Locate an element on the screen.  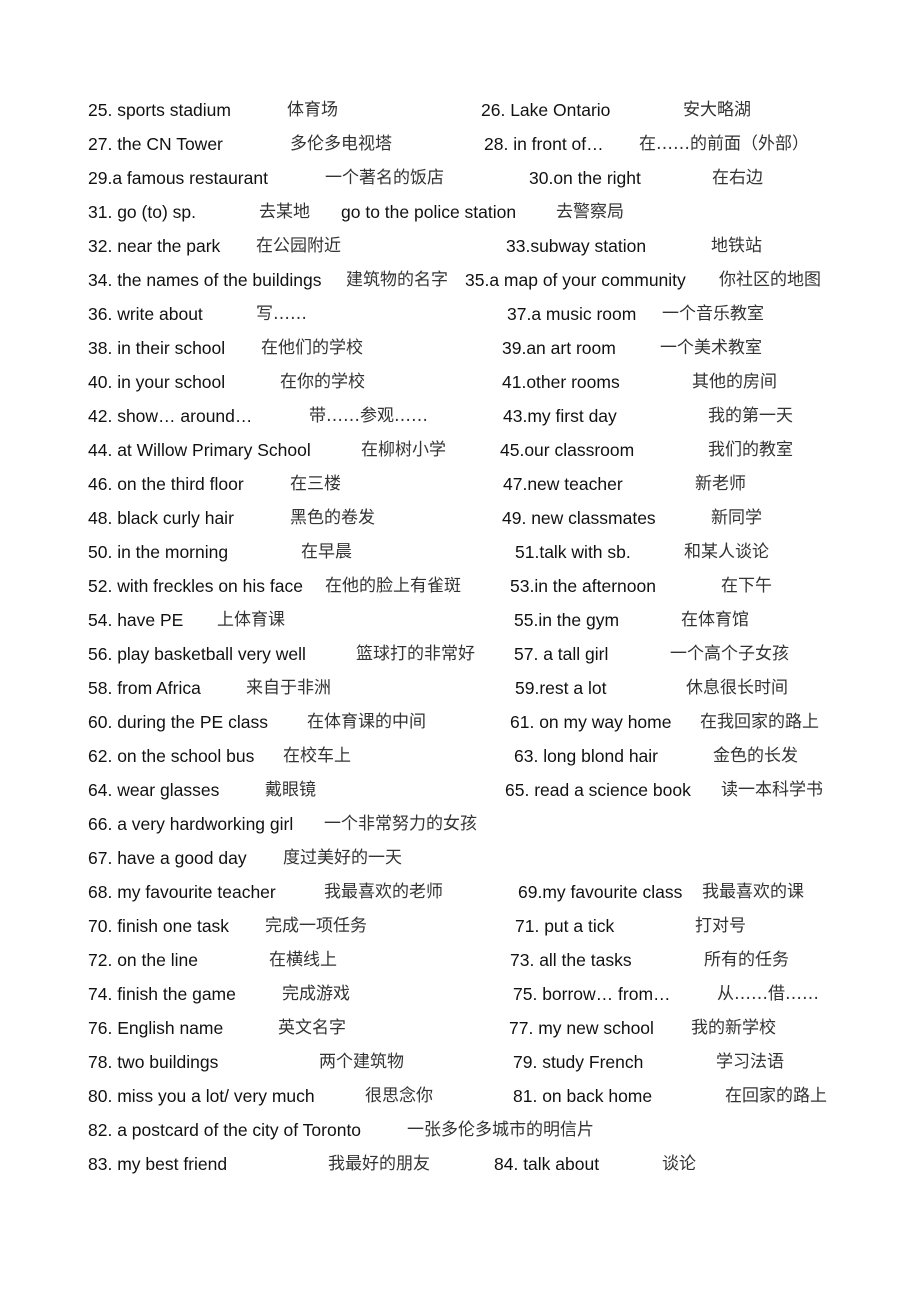
chinese-translation: 黑色的卷发 is located at coordinates (332, 518).